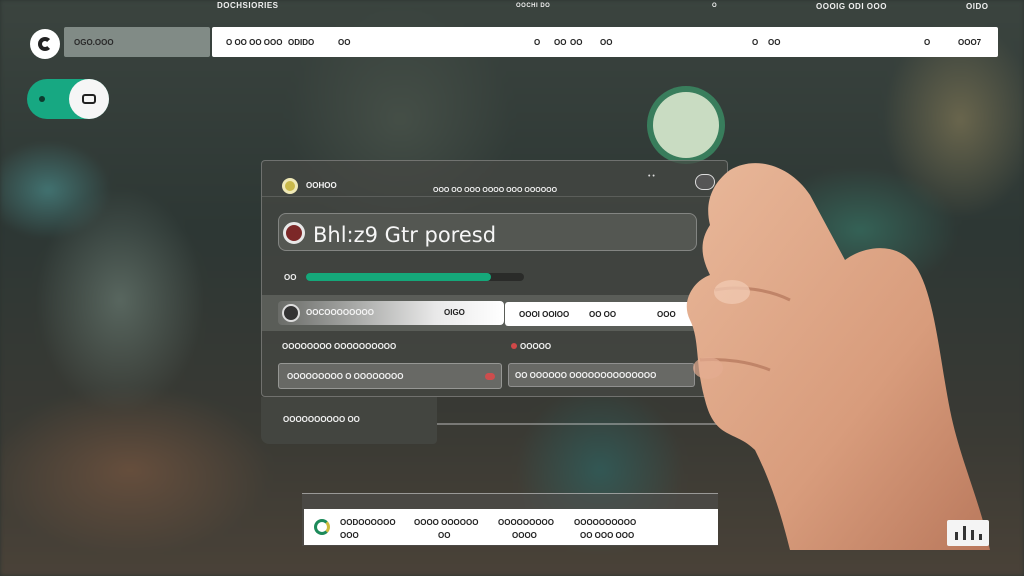 Image resolution: width=1024 pixels, height=576 pixels. What do you see at coordinates (291, 313) in the screenshot?
I see `option-icon` at bounding box center [291, 313].